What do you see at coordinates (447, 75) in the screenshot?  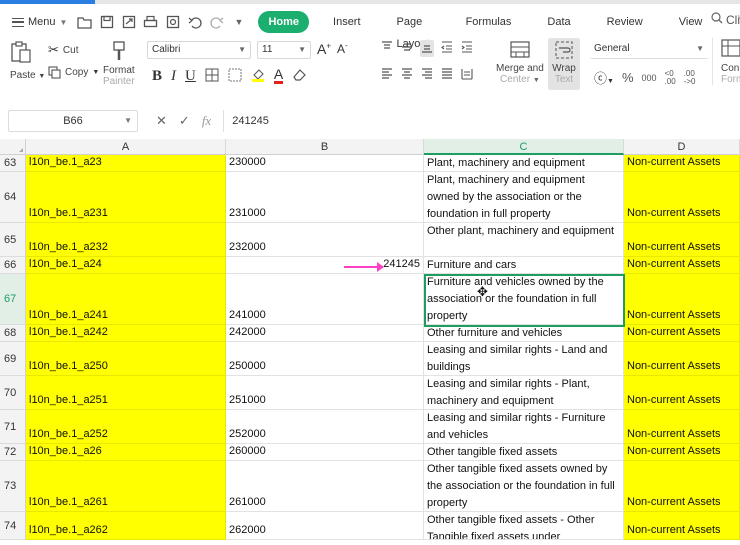 I see `justify-icon` at bounding box center [447, 75].